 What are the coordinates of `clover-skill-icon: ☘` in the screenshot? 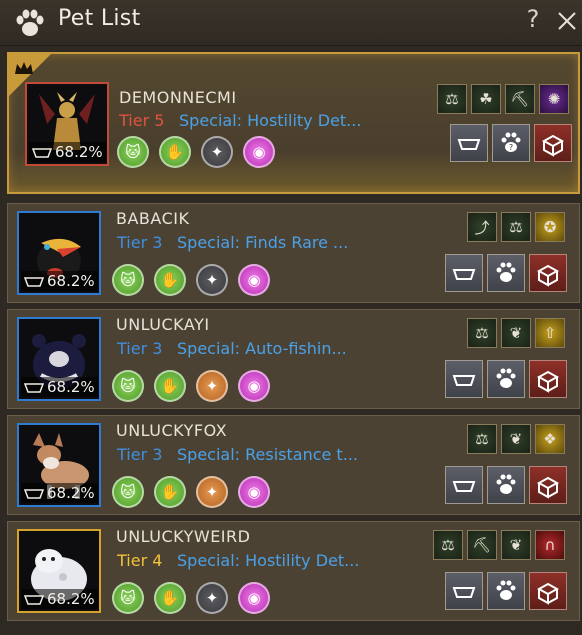 It's located at (486, 99).